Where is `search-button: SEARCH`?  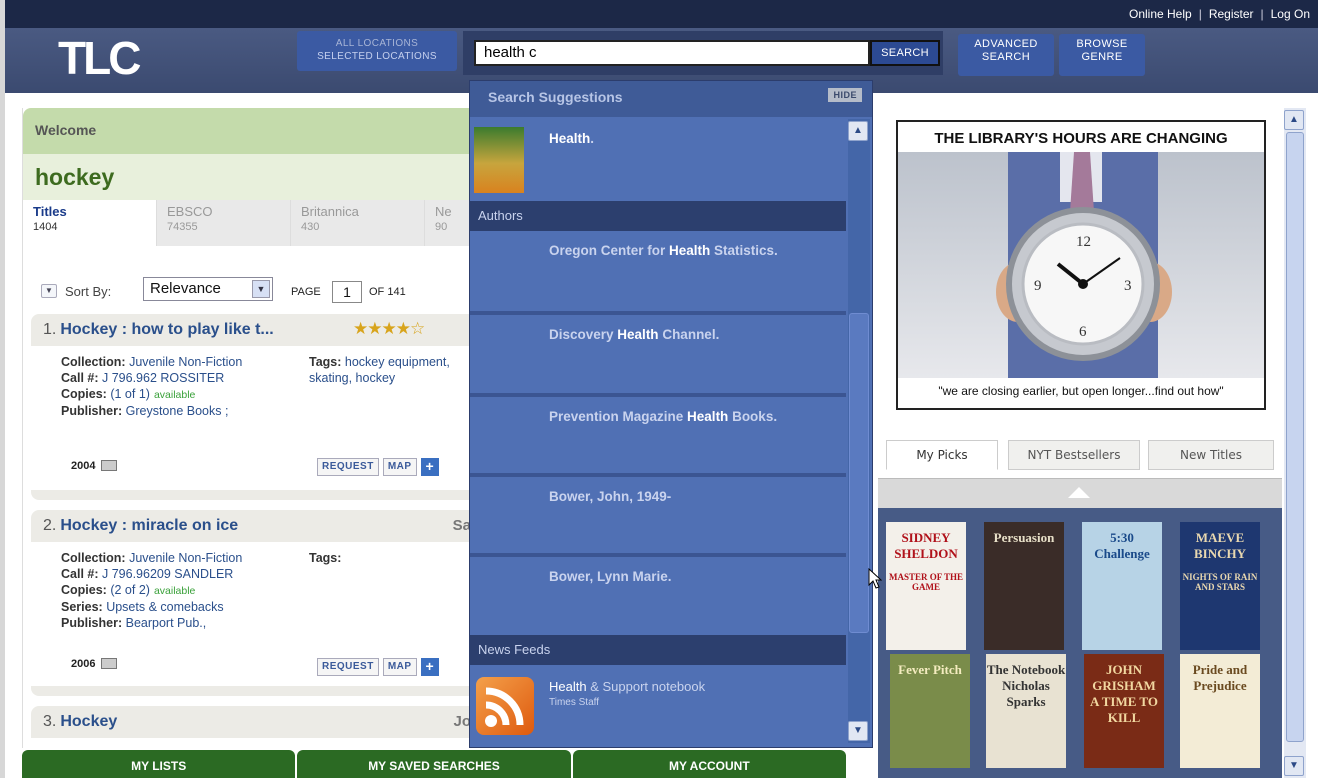
search-button: SEARCH is located at coordinates (905, 53).